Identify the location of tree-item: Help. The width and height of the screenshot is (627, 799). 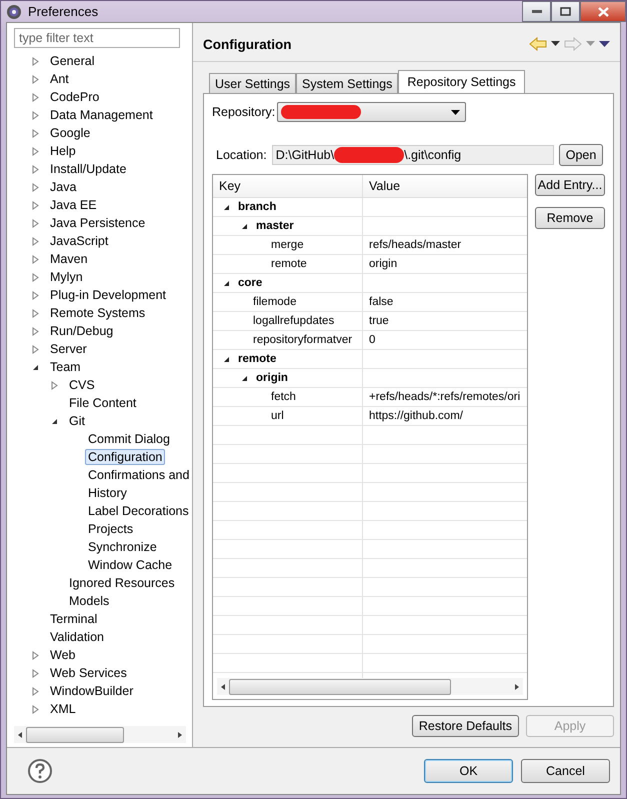
(63, 151).